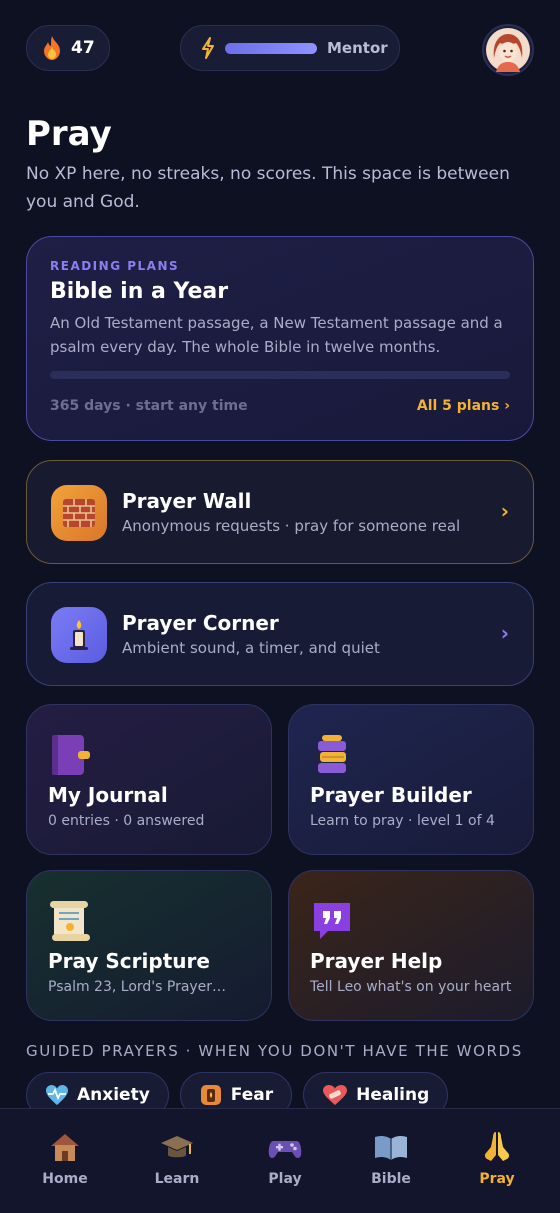 This screenshot has height=1213, width=560. Describe the element at coordinates (376, 961) in the screenshot. I see `prayer-help-title: Prayer Help` at that location.